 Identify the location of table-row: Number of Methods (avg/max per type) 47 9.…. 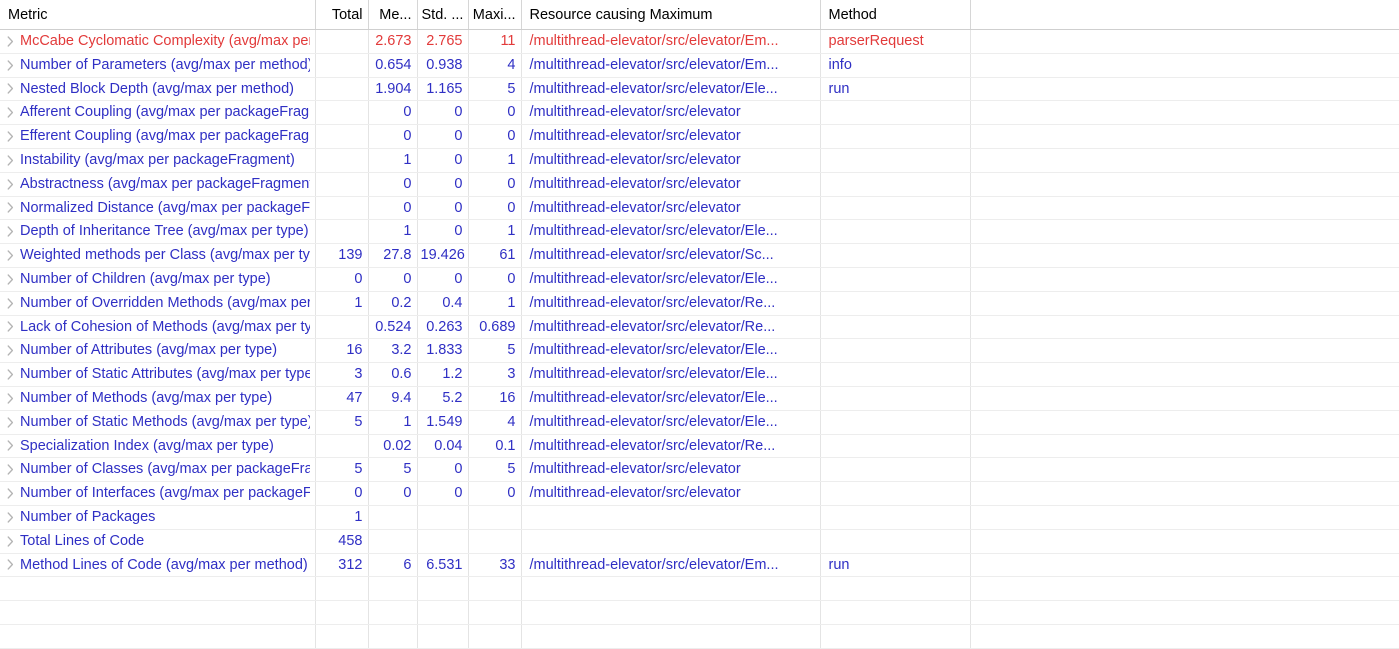
(699, 398).